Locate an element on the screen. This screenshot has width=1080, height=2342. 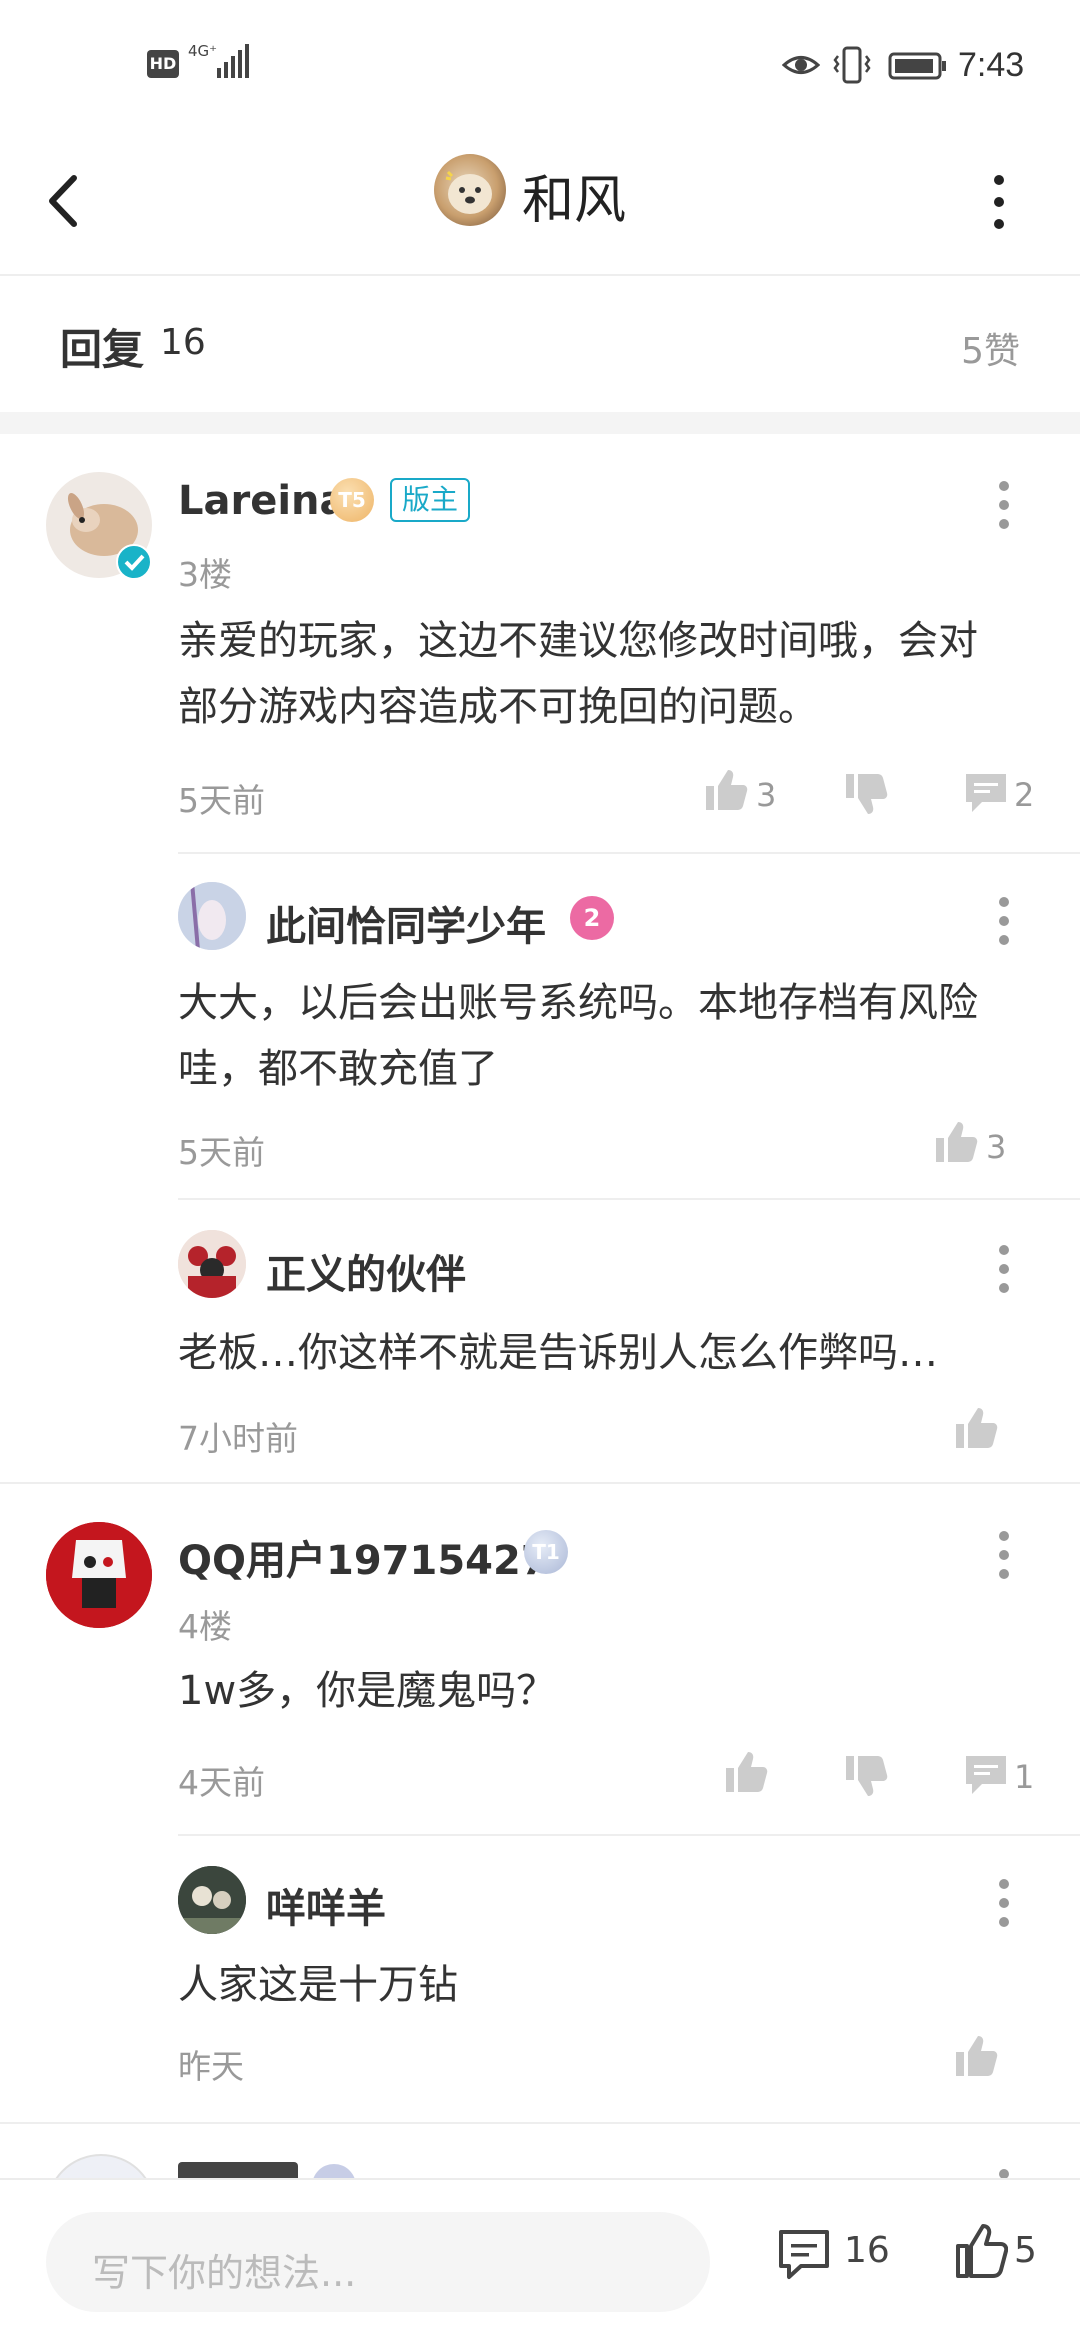
floor-number: 3楼 is located at coordinates (205, 574).